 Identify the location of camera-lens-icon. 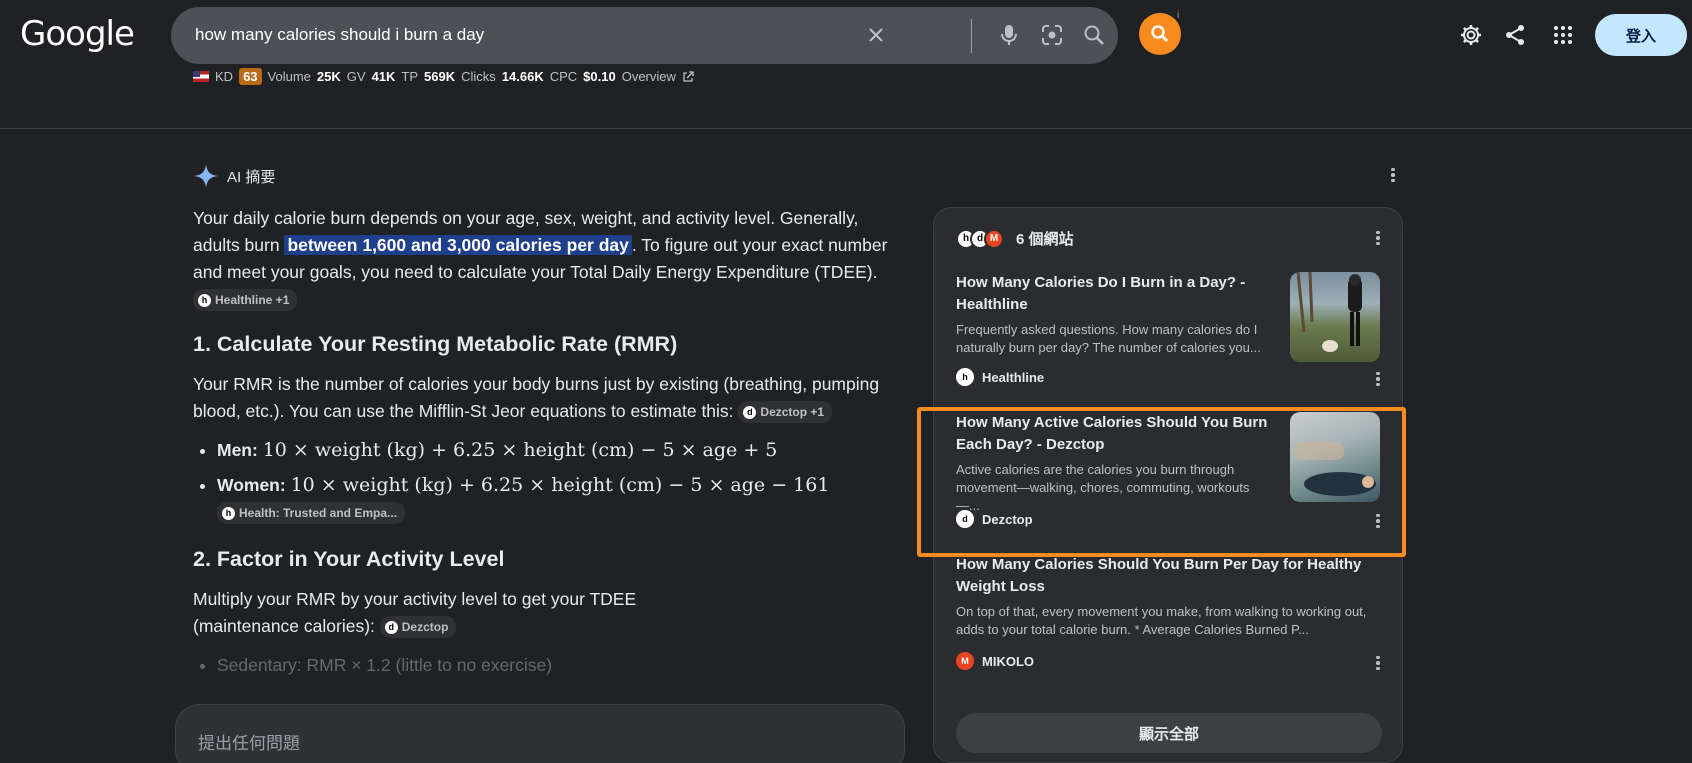
(1052, 35).